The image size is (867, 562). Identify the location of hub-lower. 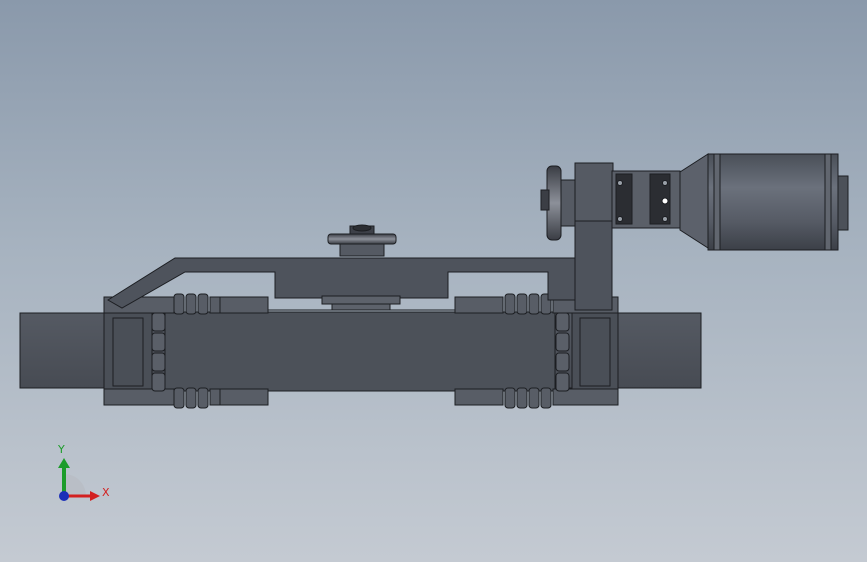
(361, 300).